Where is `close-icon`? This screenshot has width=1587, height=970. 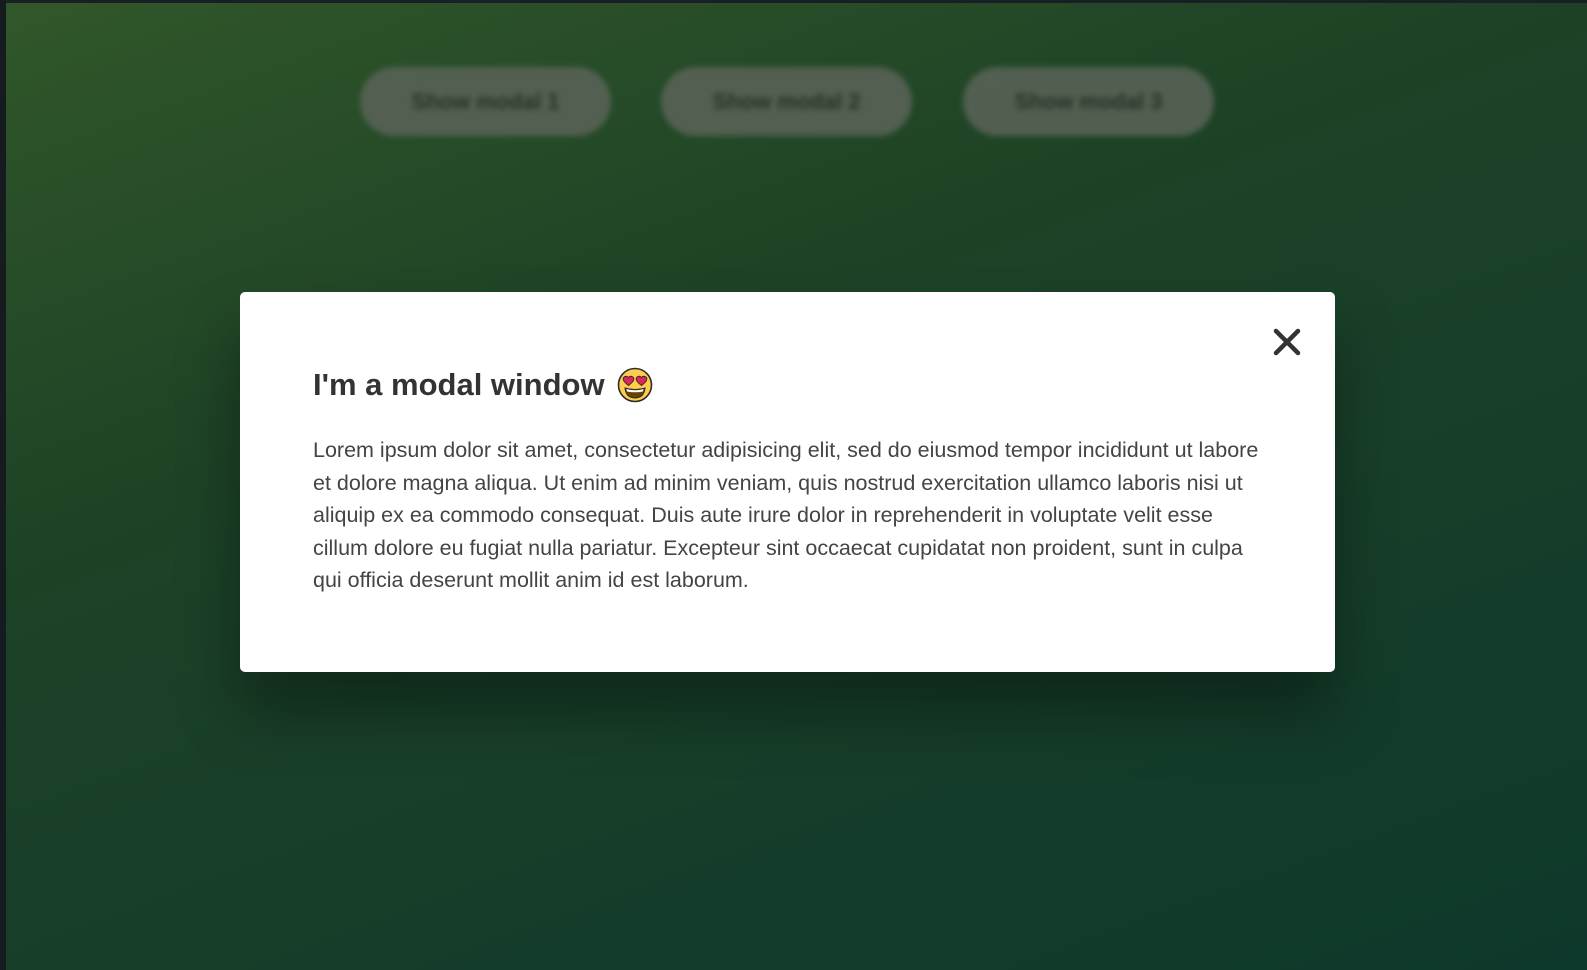
close-icon is located at coordinates (1287, 342).